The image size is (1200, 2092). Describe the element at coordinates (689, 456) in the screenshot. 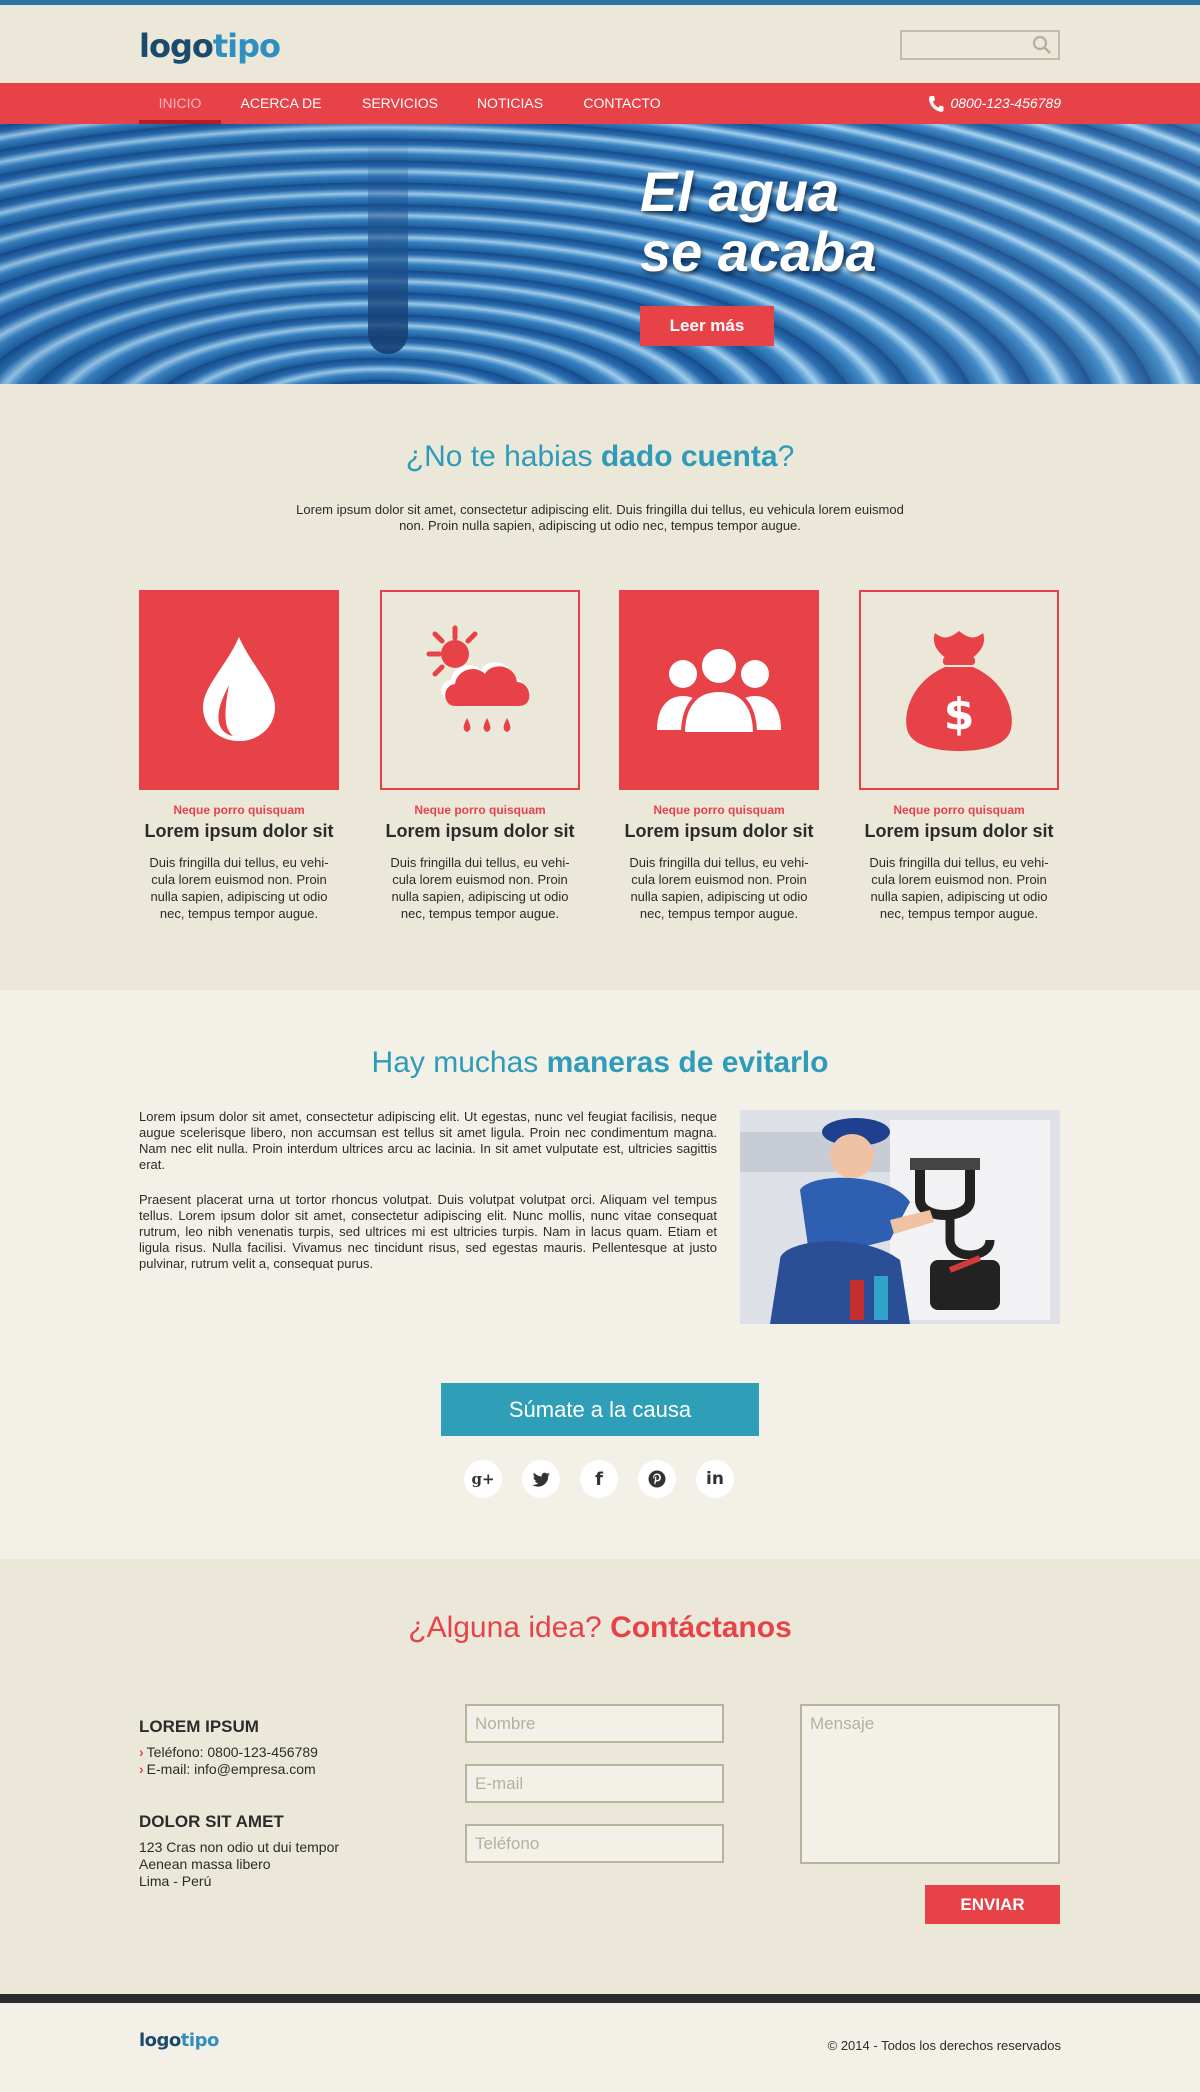

I see `awareness-title-bold: dado cuenta` at that location.